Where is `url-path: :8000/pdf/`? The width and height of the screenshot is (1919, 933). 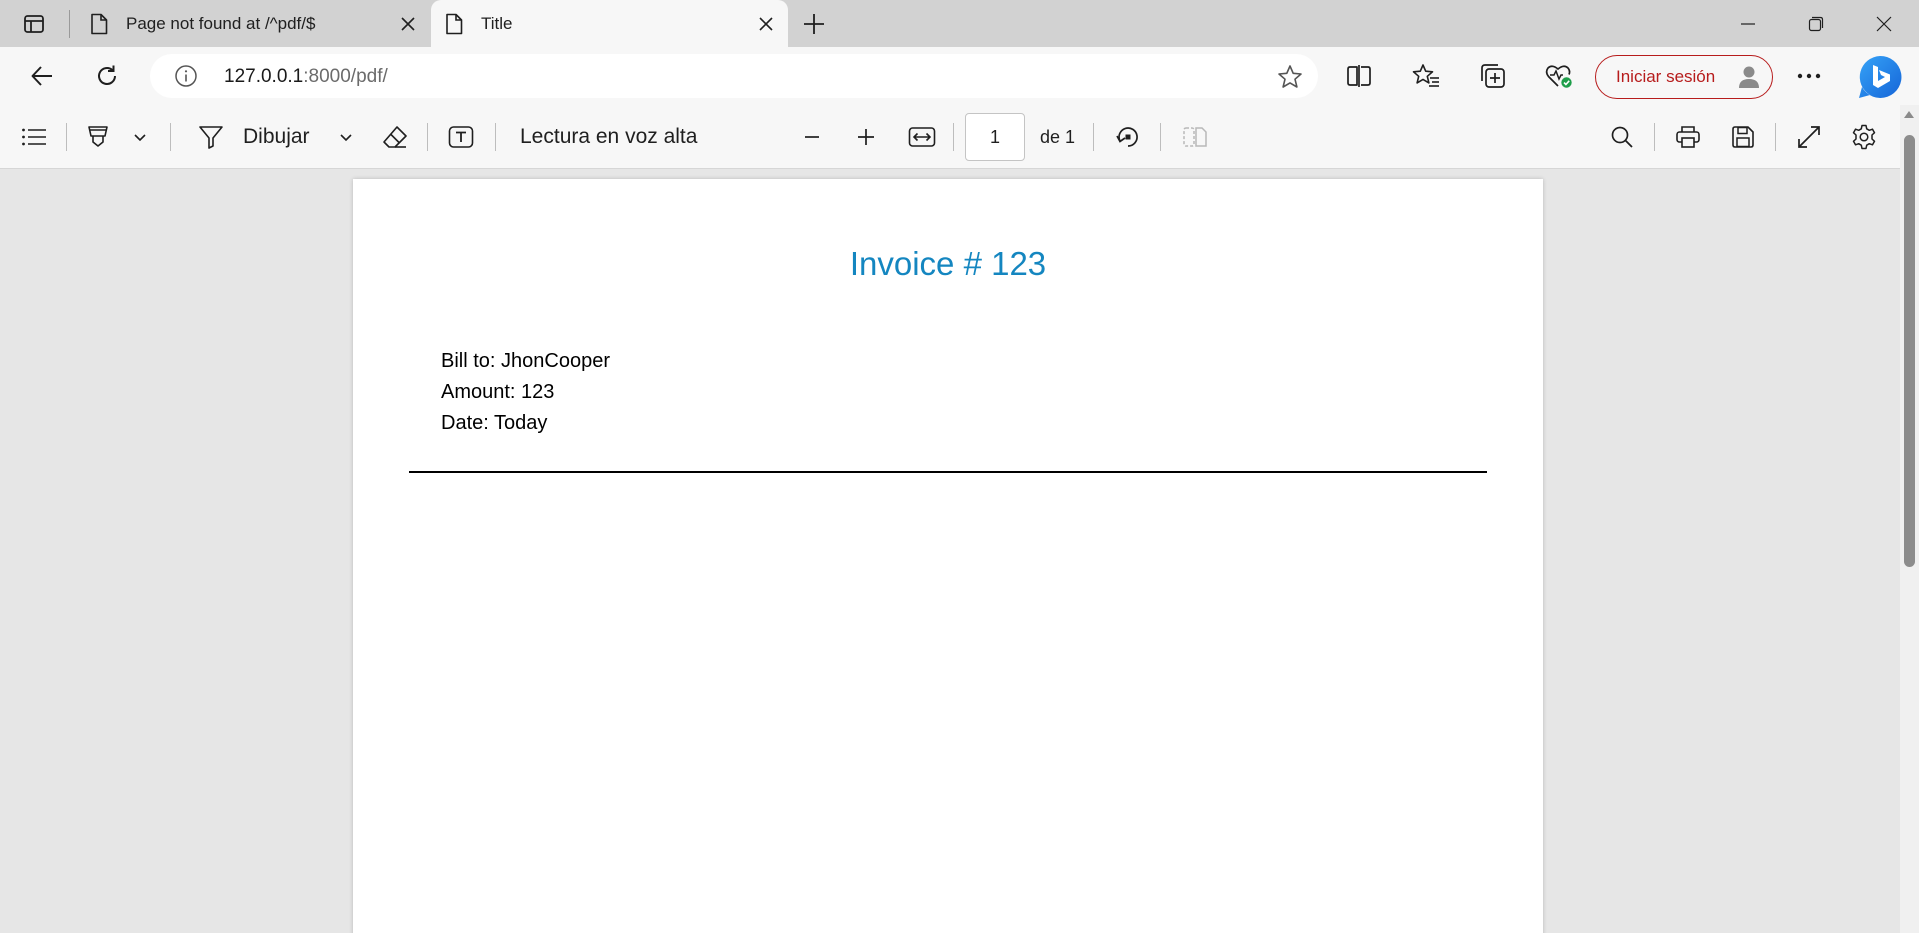 url-path: :8000/pdf/ is located at coordinates (345, 76).